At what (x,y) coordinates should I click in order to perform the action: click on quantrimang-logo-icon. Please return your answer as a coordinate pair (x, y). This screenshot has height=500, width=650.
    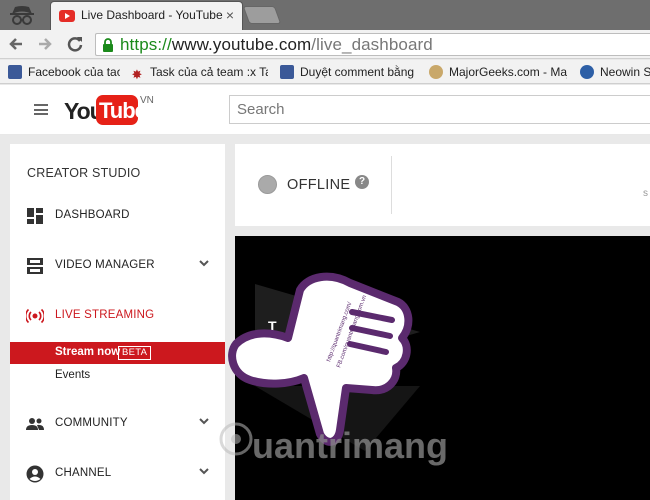
    Looking at the image, I should click on (236, 439).